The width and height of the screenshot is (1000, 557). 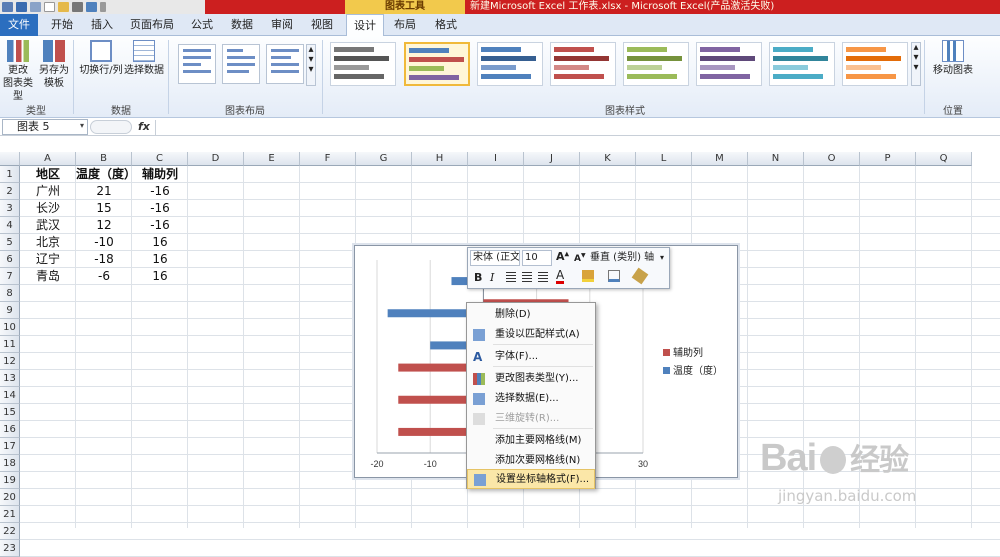 I want to click on delete-item: 删除(D), so click(x=531, y=315).